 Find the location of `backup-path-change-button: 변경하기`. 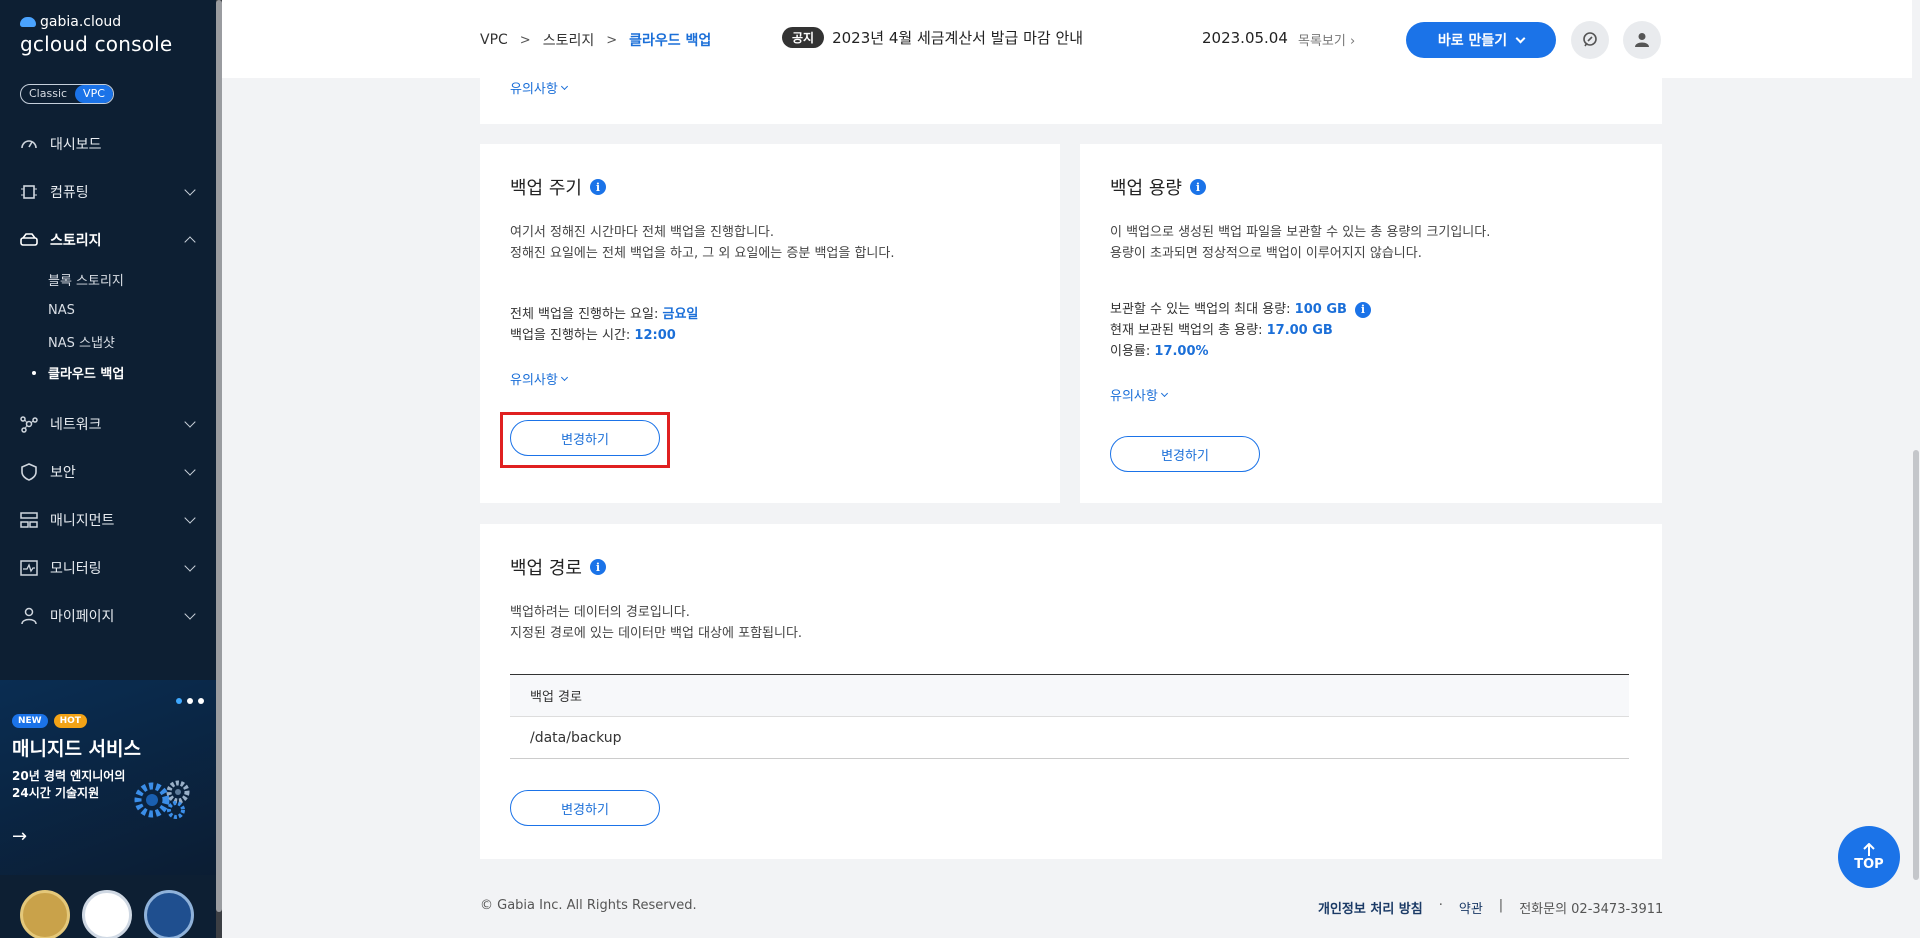

backup-path-change-button: 변경하기 is located at coordinates (585, 808).